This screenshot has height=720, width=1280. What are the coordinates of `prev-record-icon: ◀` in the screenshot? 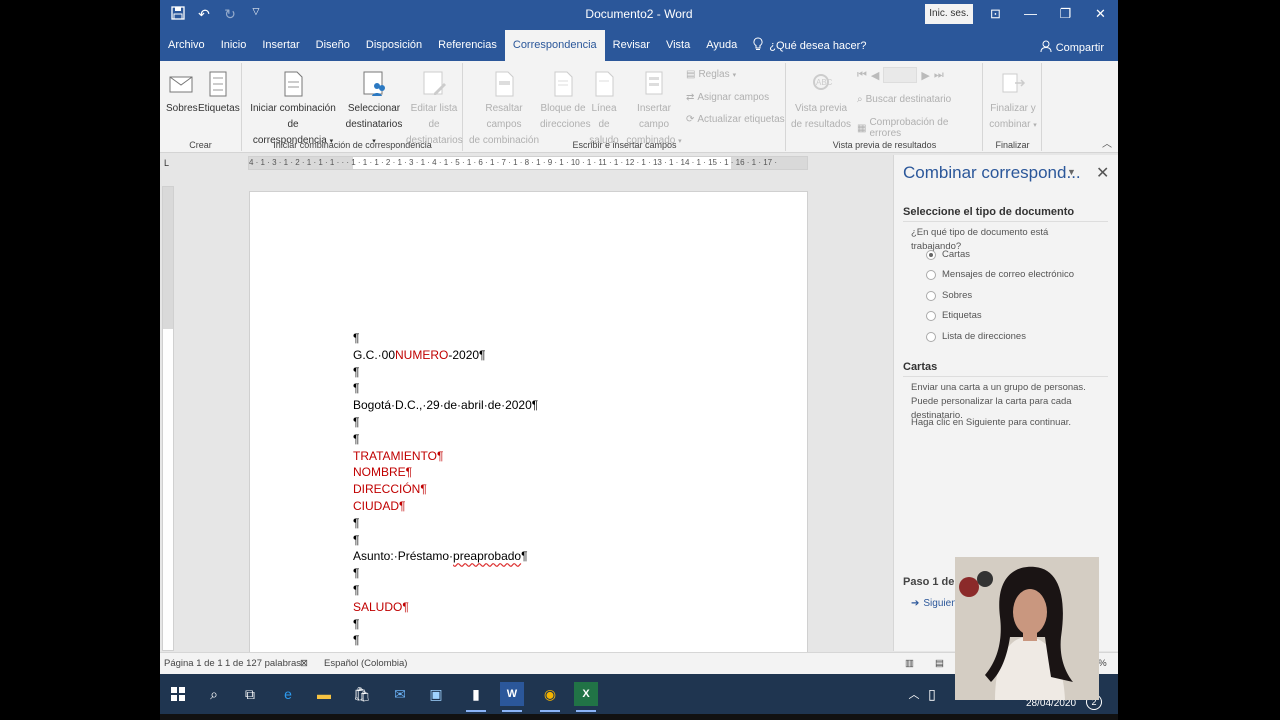 It's located at (875, 75).